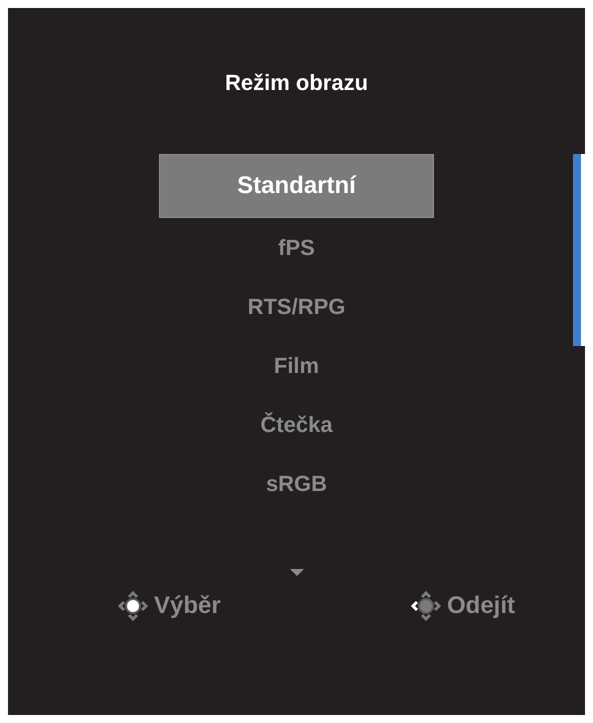 The height and width of the screenshot is (723, 593). Describe the element at coordinates (296, 424) in the screenshot. I see `menu-item: Čtečka` at that location.